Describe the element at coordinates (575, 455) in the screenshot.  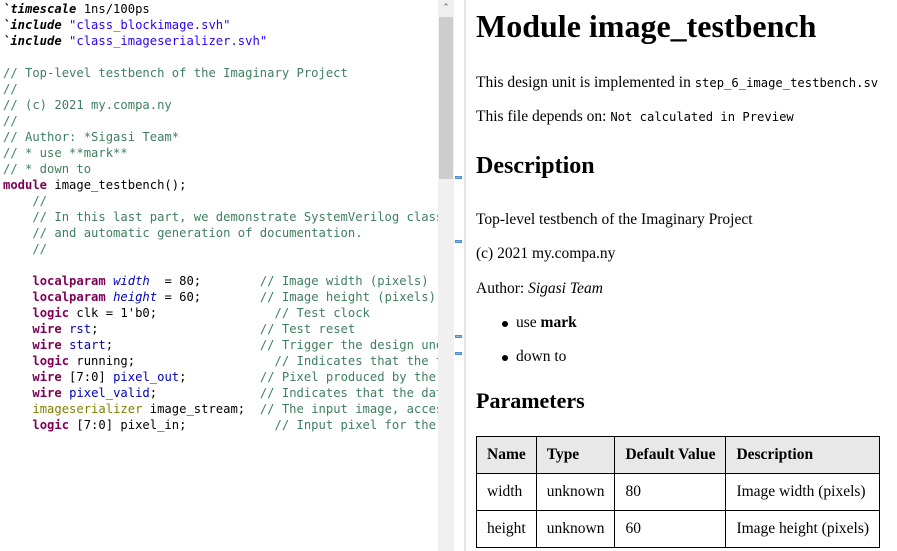
I see `column-header: Type` at that location.